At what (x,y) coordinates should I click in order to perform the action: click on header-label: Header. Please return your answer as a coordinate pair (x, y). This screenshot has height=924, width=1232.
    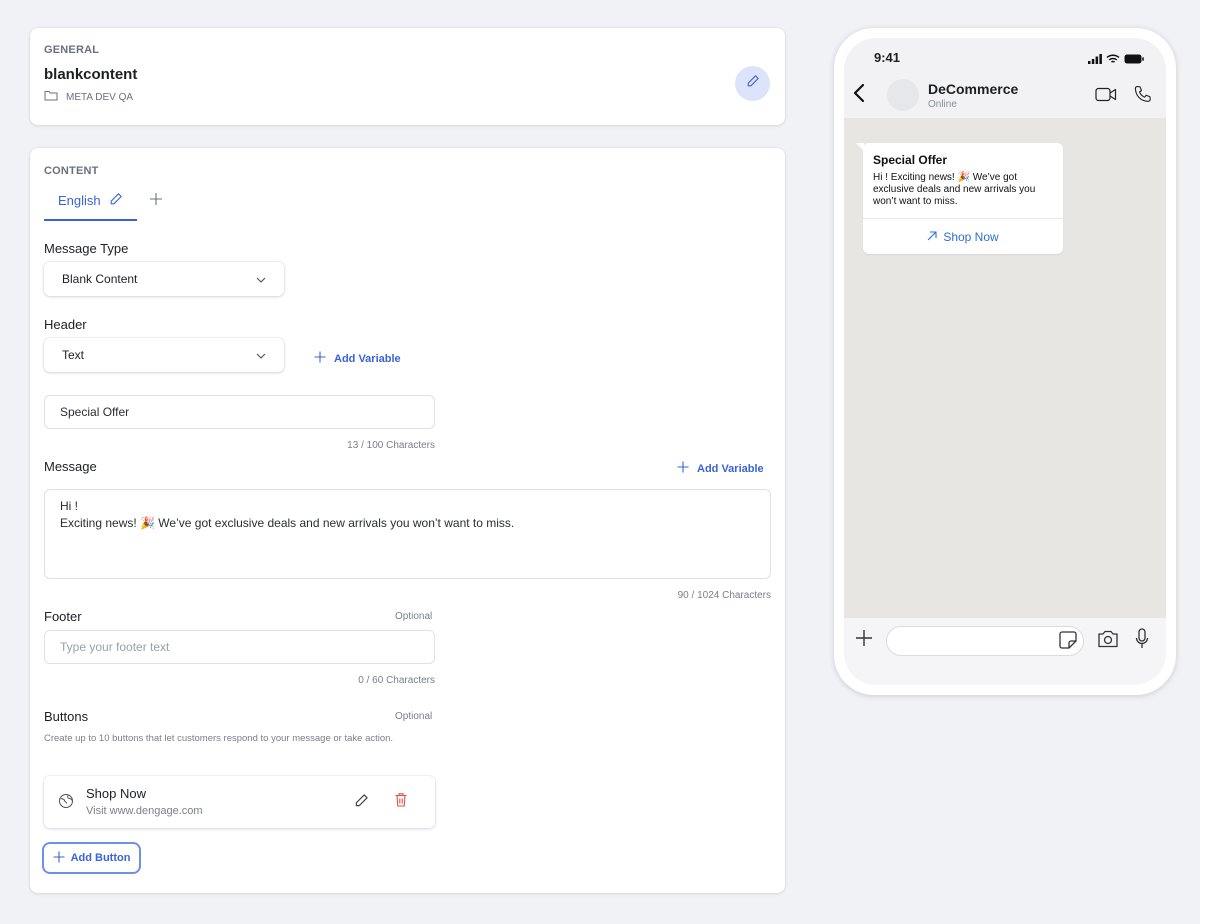
    Looking at the image, I should click on (65, 324).